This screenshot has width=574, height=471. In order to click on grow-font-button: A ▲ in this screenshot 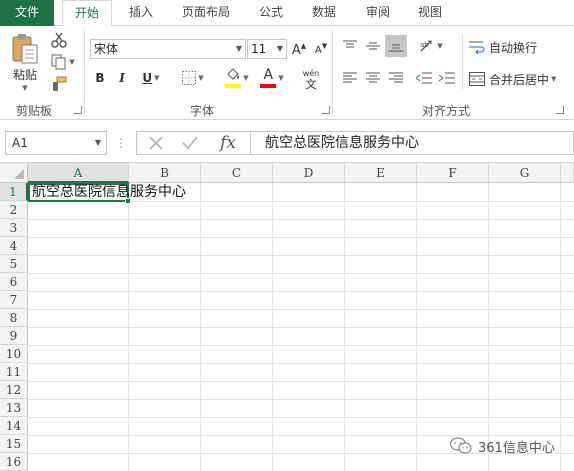, I will do `click(299, 50)`.